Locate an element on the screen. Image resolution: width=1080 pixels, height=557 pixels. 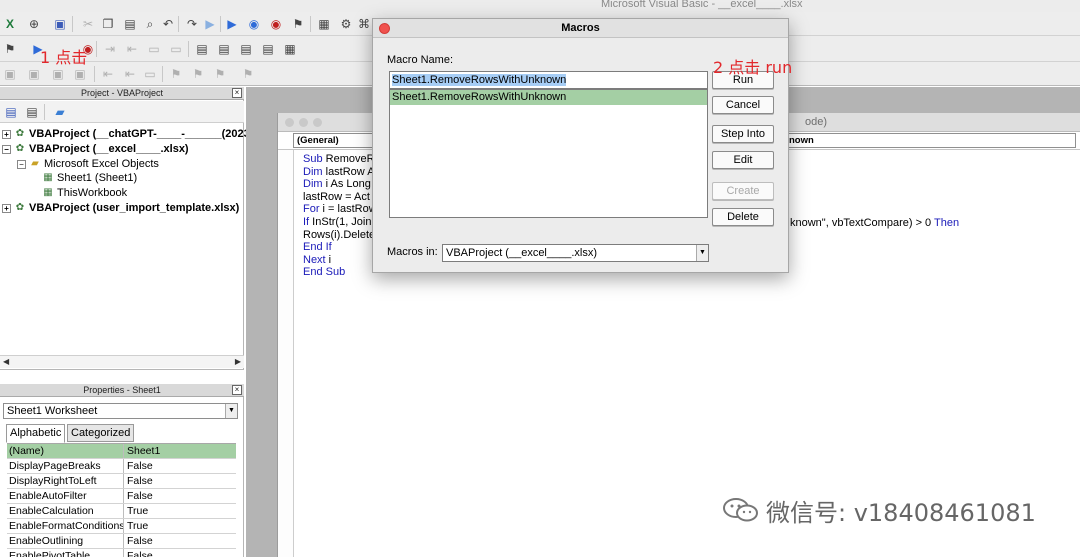
tab-categorized: Categorized is located at coordinates (101, 433).